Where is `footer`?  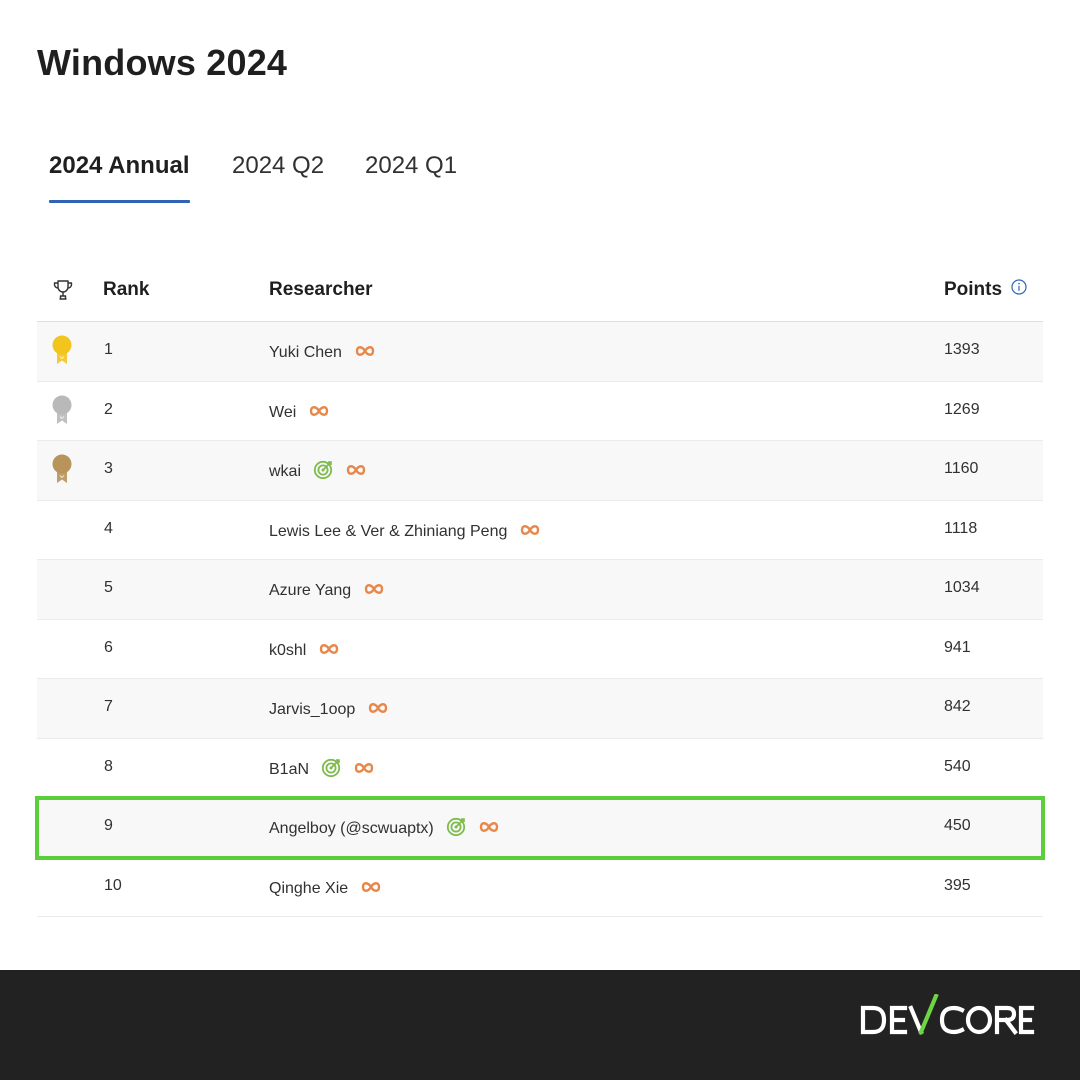 footer is located at coordinates (540, 1025).